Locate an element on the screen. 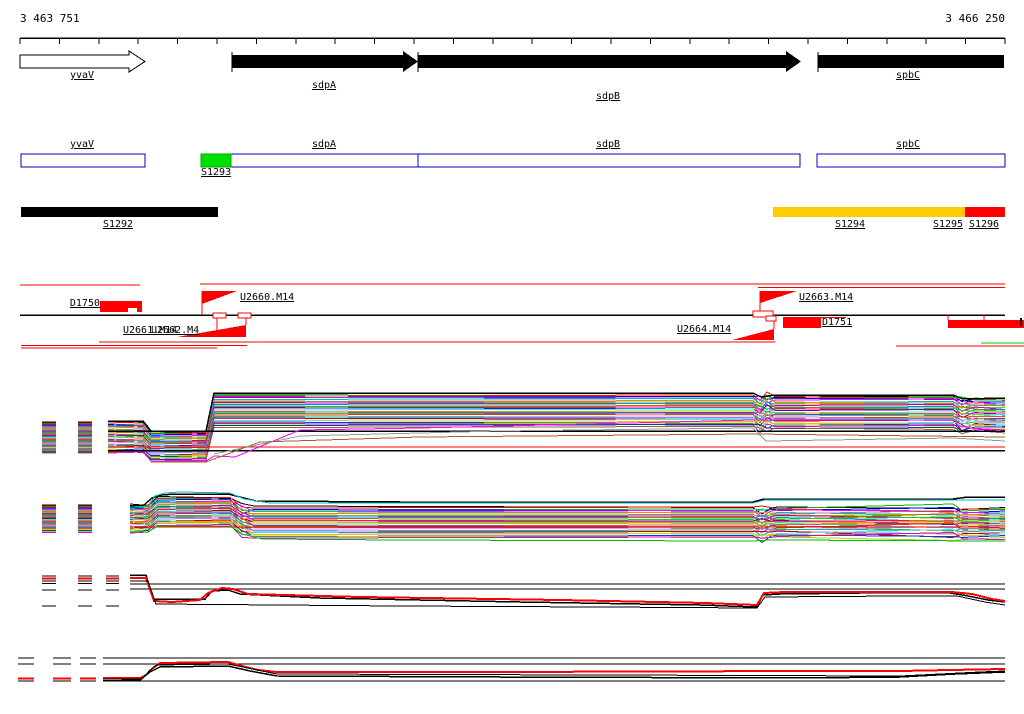 The height and width of the screenshot is (714, 1024). gene-arrow-label-sdpB: sdpB is located at coordinates (608, 97).